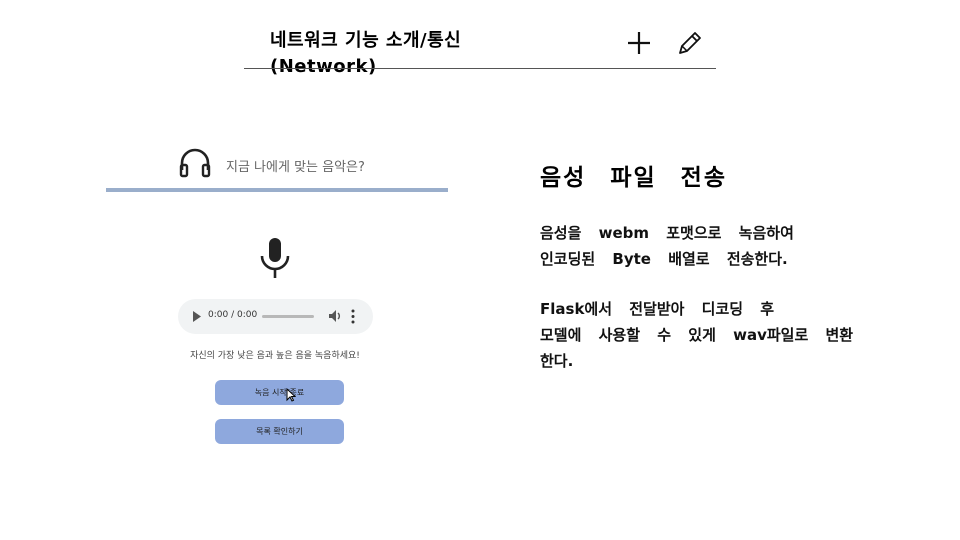 The width and height of the screenshot is (960, 540). Describe the element at coordinates (664, 259) in the screenshot. I see `description-line: 인코딩된 Byte 배열로 전송한다.` at that location.